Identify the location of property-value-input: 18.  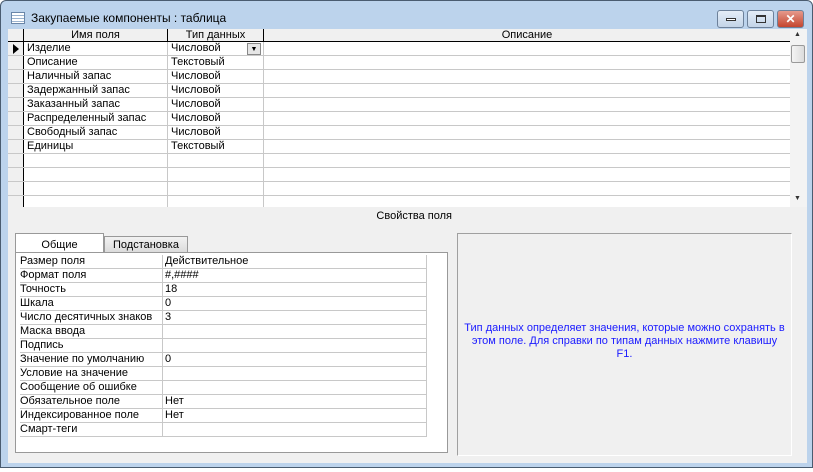
(294, 289).